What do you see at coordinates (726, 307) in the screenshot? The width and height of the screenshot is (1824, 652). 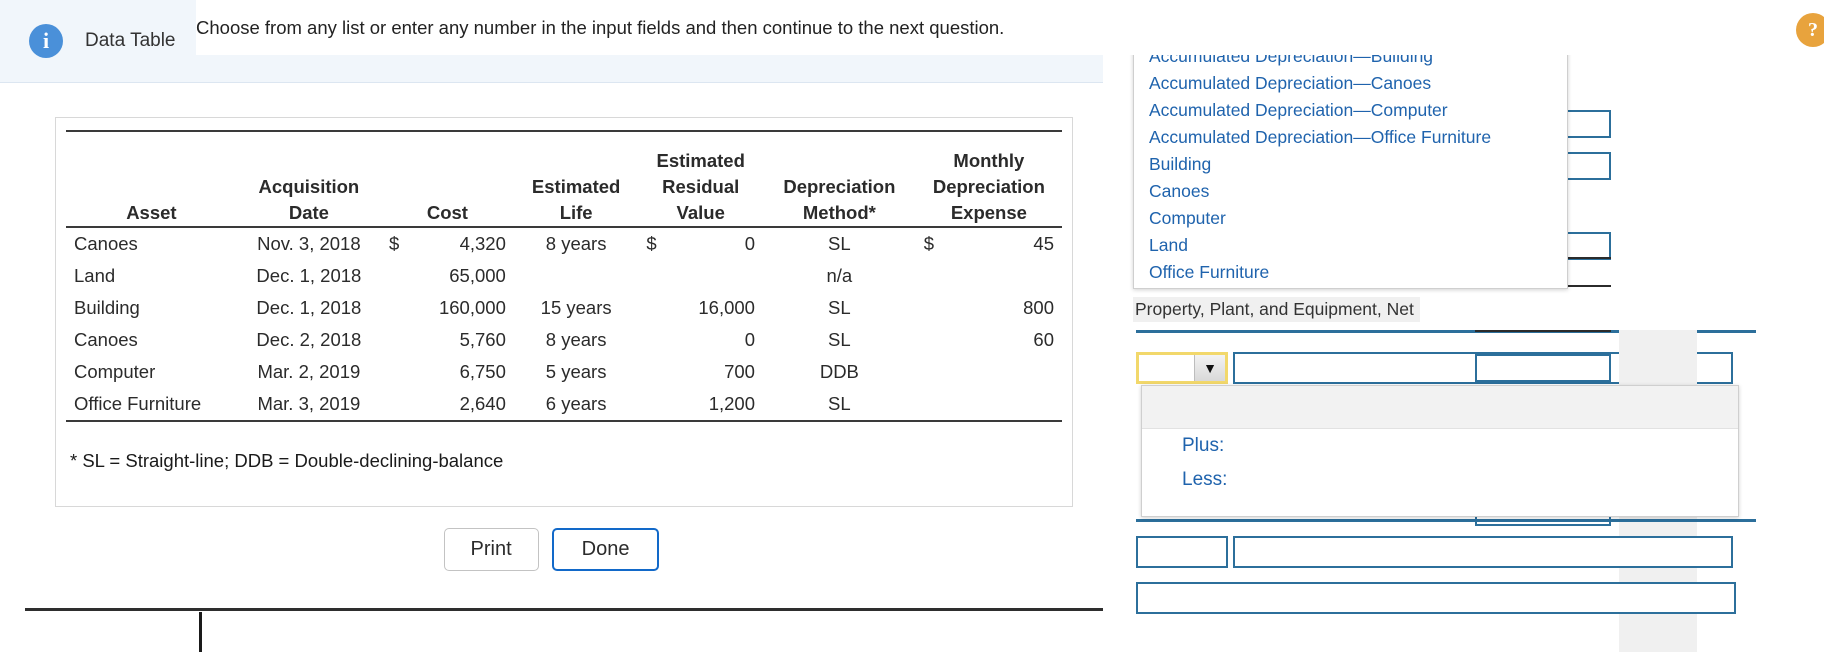 I see `cell-residual: 16,000` at bounding box center [726, 307].